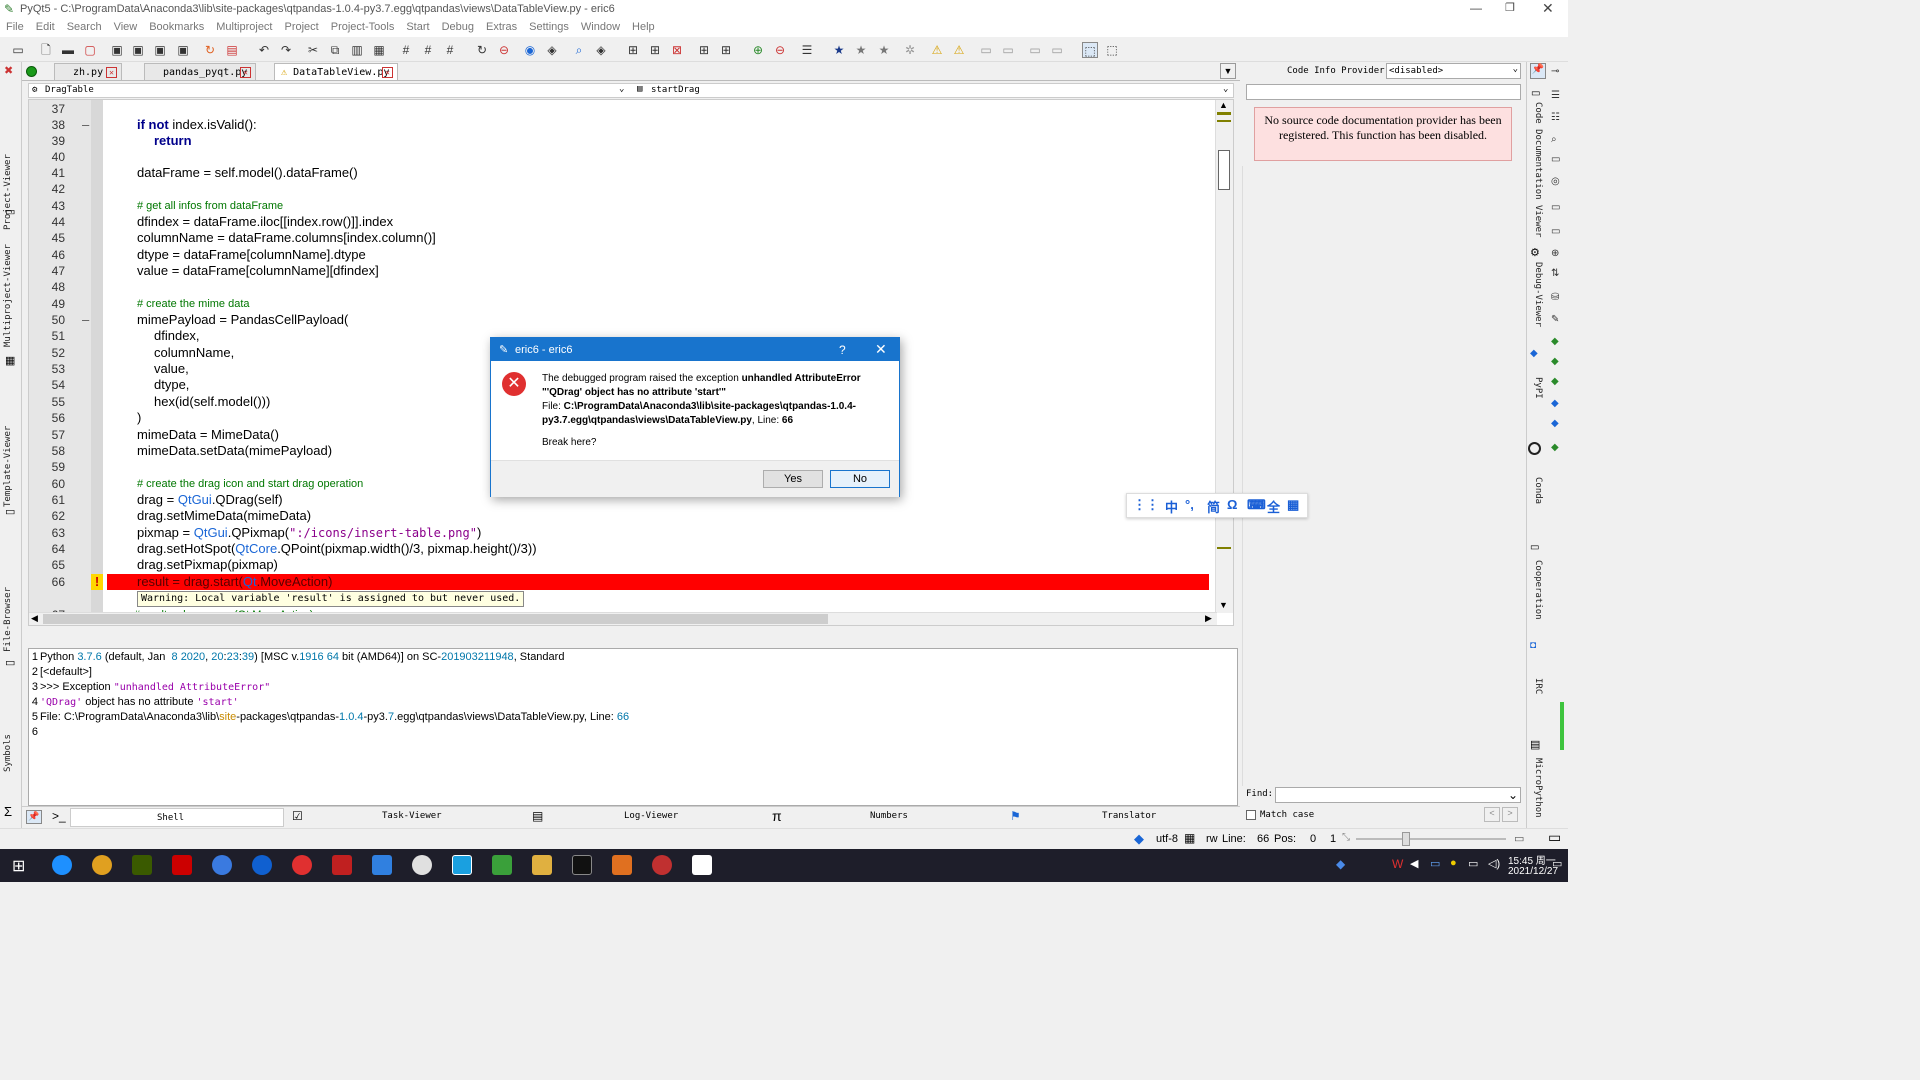 The width and height of the screenshot is (1920, 1080). What do you see at coordinates (142, 865) in the screenshot?
I see `dreamweaver-icon` at bounding box center [142, 865].